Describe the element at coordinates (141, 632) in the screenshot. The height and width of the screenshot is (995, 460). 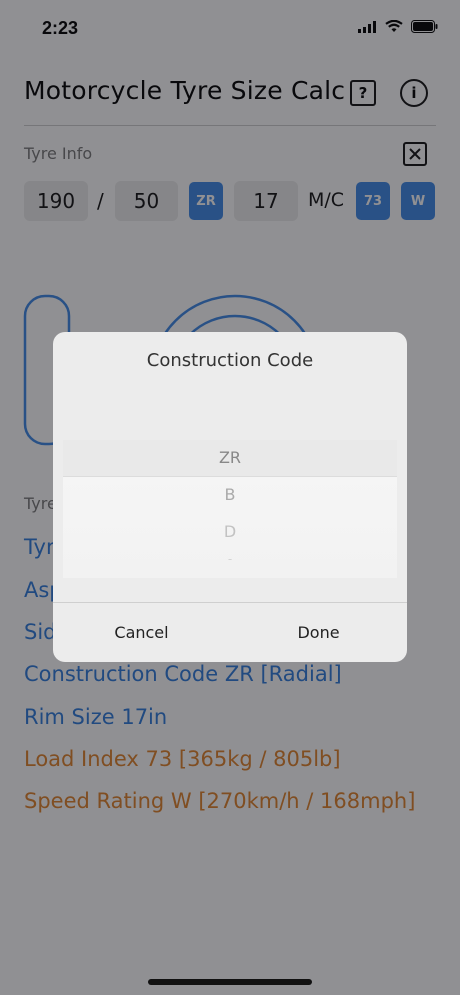
I see `cancel-button: Cancel` at that location.